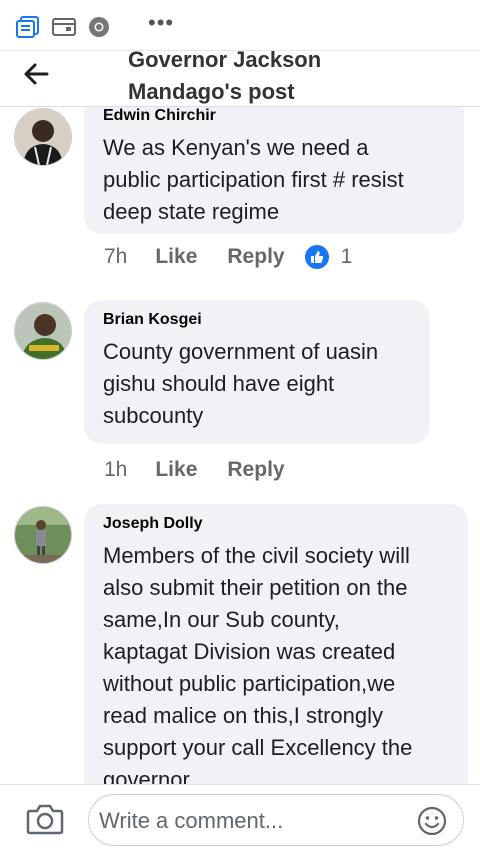  I want to click on comment-text-line: kaptagat Division was created, so click(249, 651).